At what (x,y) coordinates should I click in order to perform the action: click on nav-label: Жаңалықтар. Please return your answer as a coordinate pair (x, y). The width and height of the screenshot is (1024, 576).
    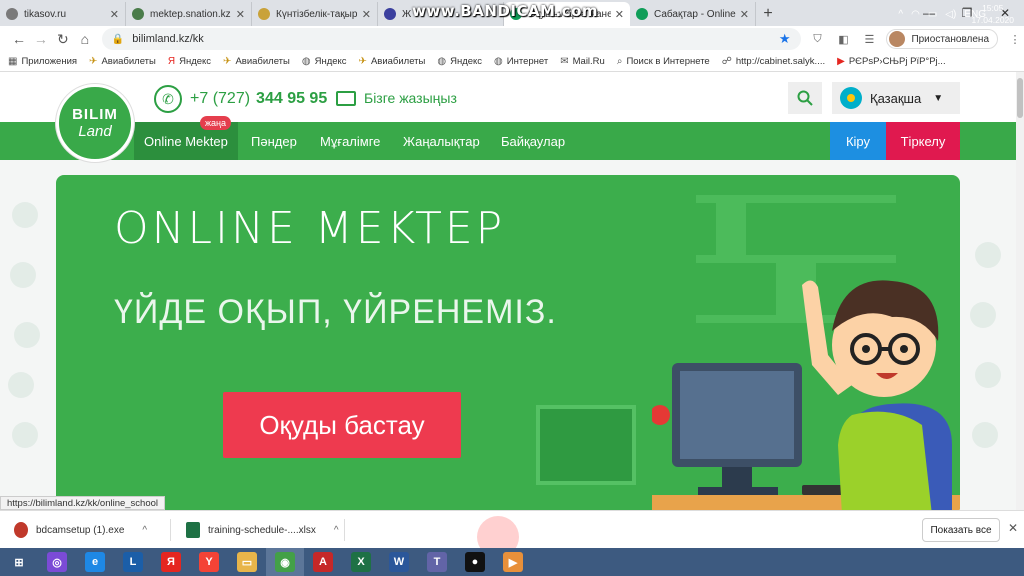
    Looking at the image, I should click on (441, 141).